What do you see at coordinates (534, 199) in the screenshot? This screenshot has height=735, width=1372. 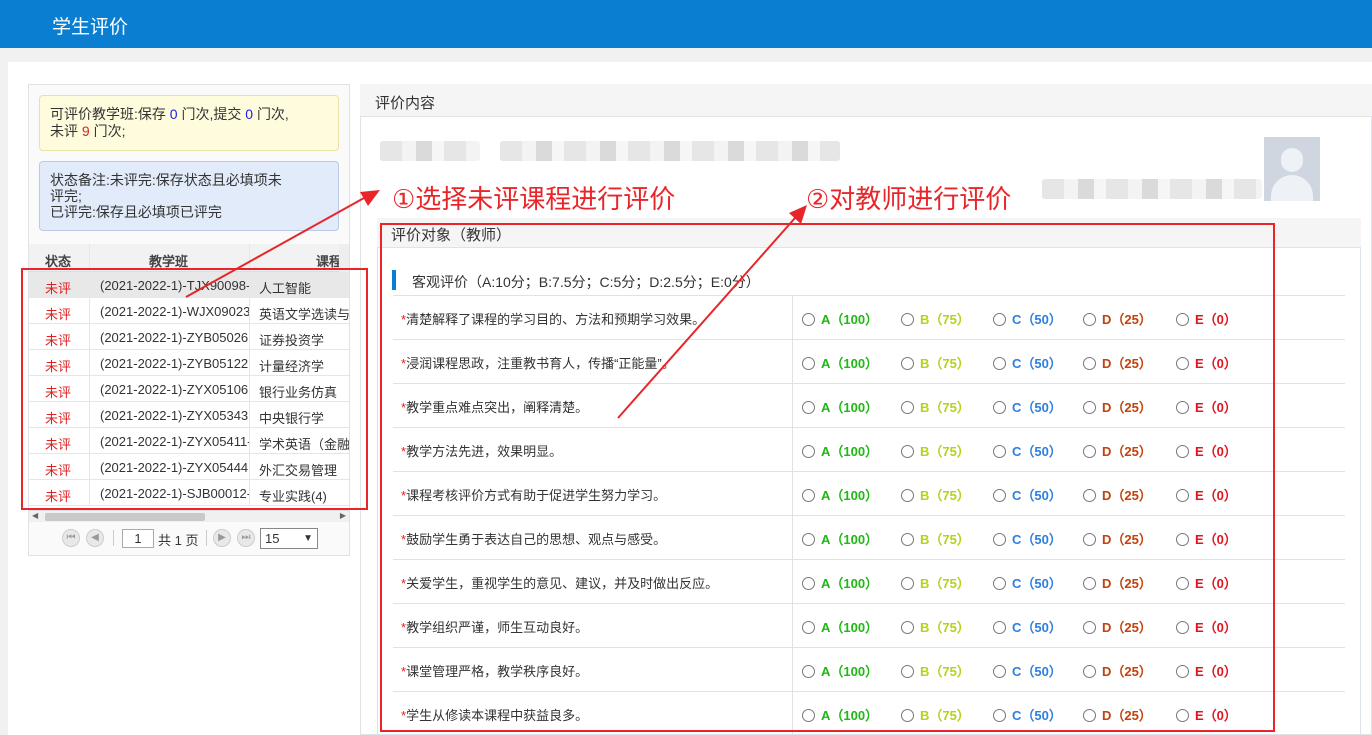 I see `annotation-step1: ①选择未评课程进行评价` at bounding box center [534, 199].